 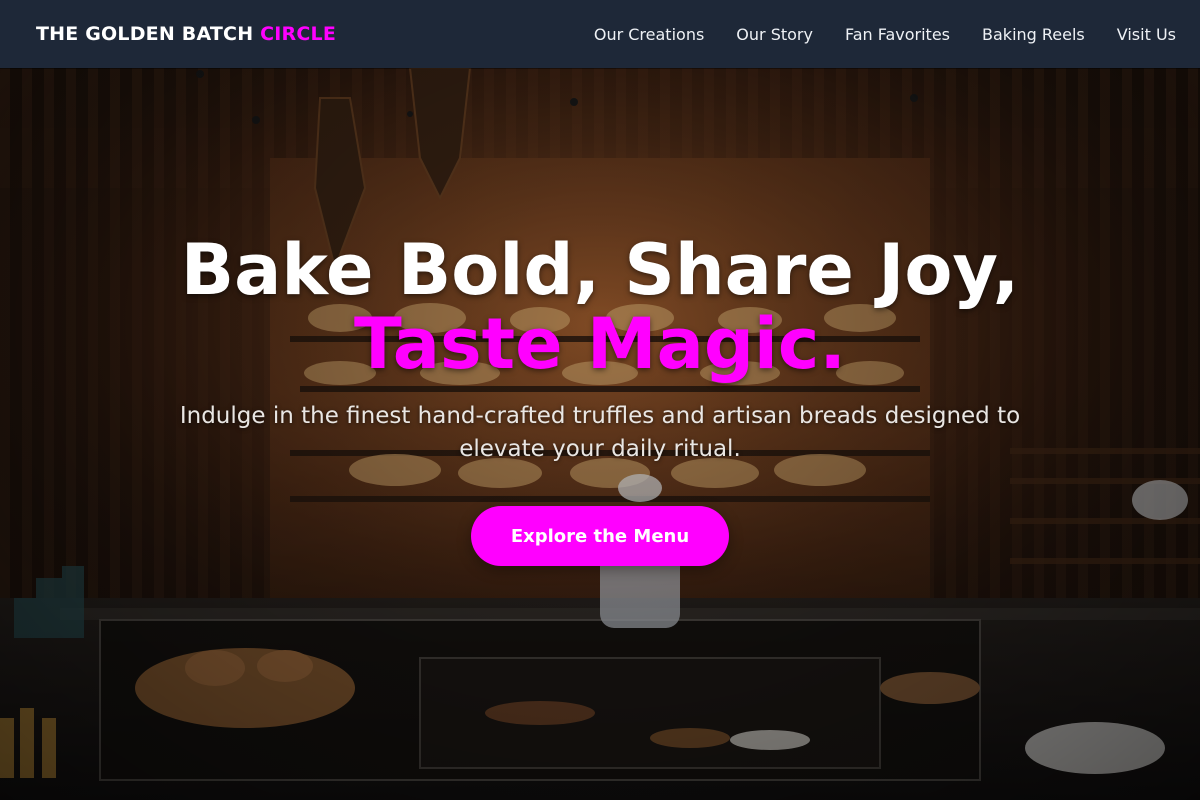 What do you see at coordinates (600, 536) in the screenshot?
I see `explore-menu-button: Explore the Menu` at bounding box center [600, 536].